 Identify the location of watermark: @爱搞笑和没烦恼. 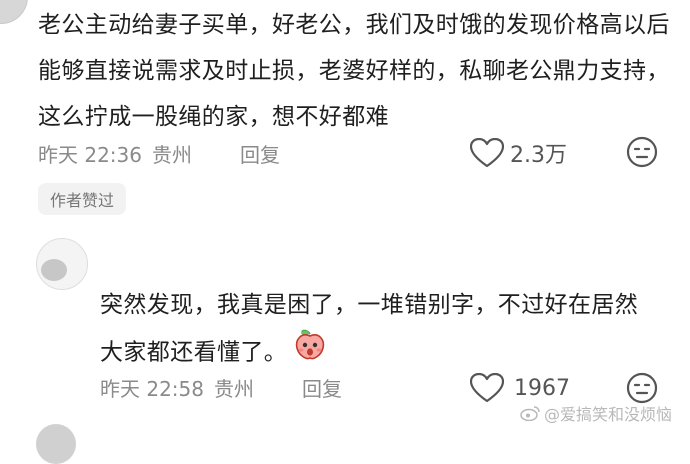
(596, 413).